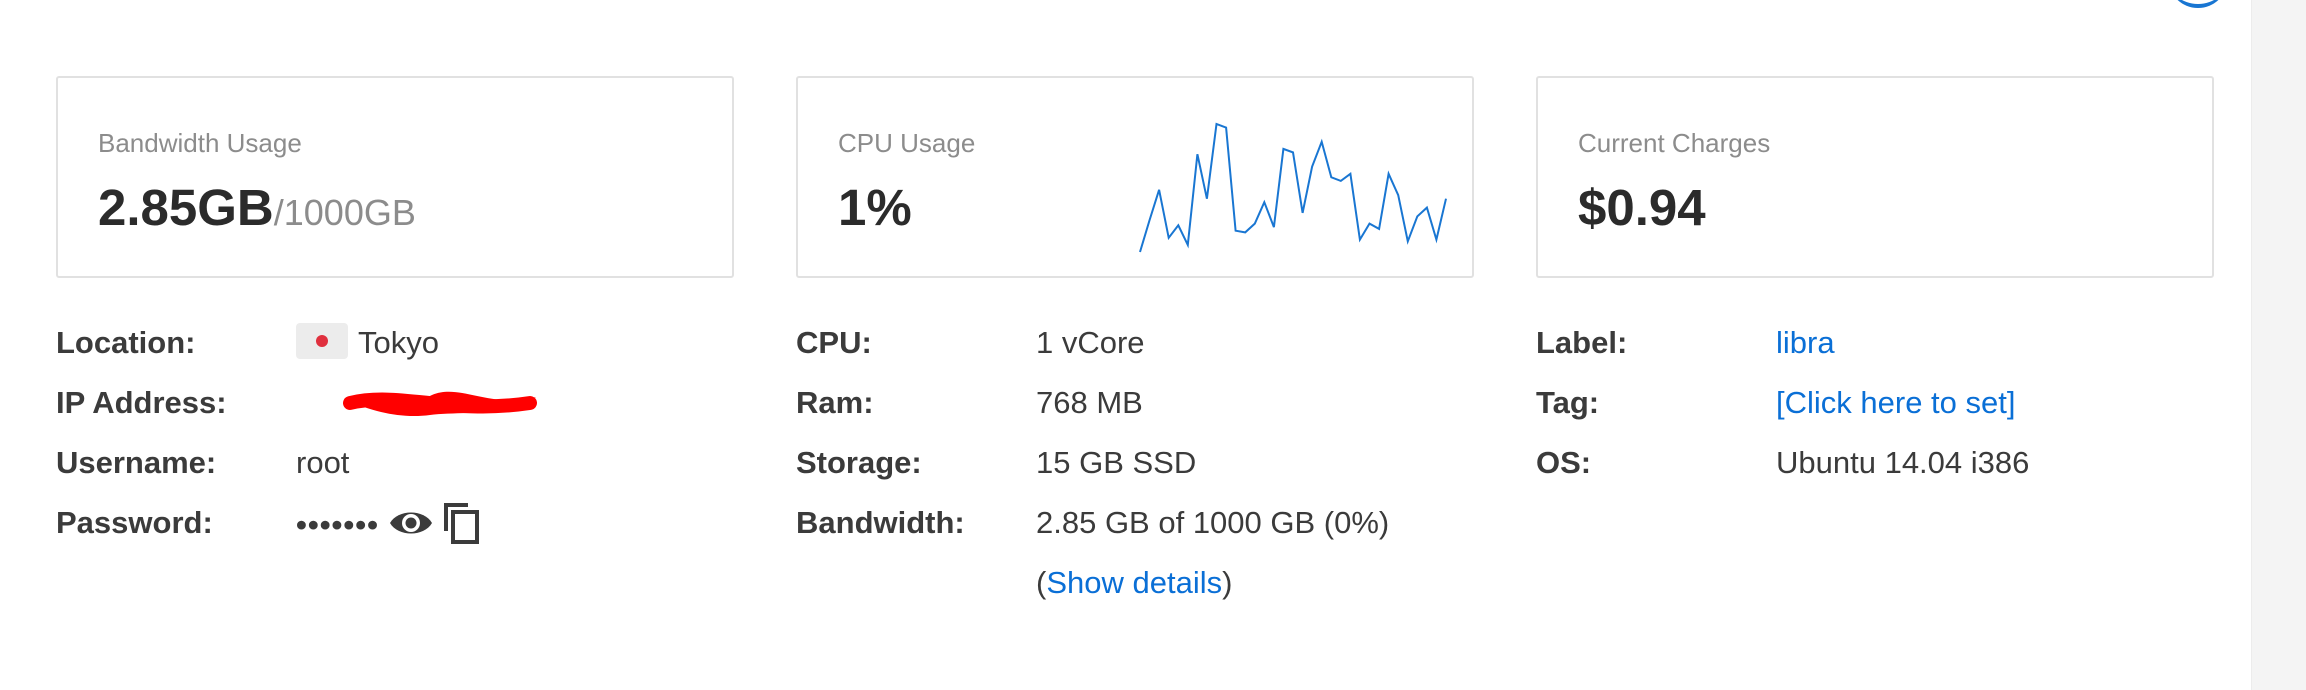 The image size is (2306, 690). What do you see at coordinates (440, 404) in the screenshot?
I see `redacted-ip-scribble` at bounding box center [440, 404].